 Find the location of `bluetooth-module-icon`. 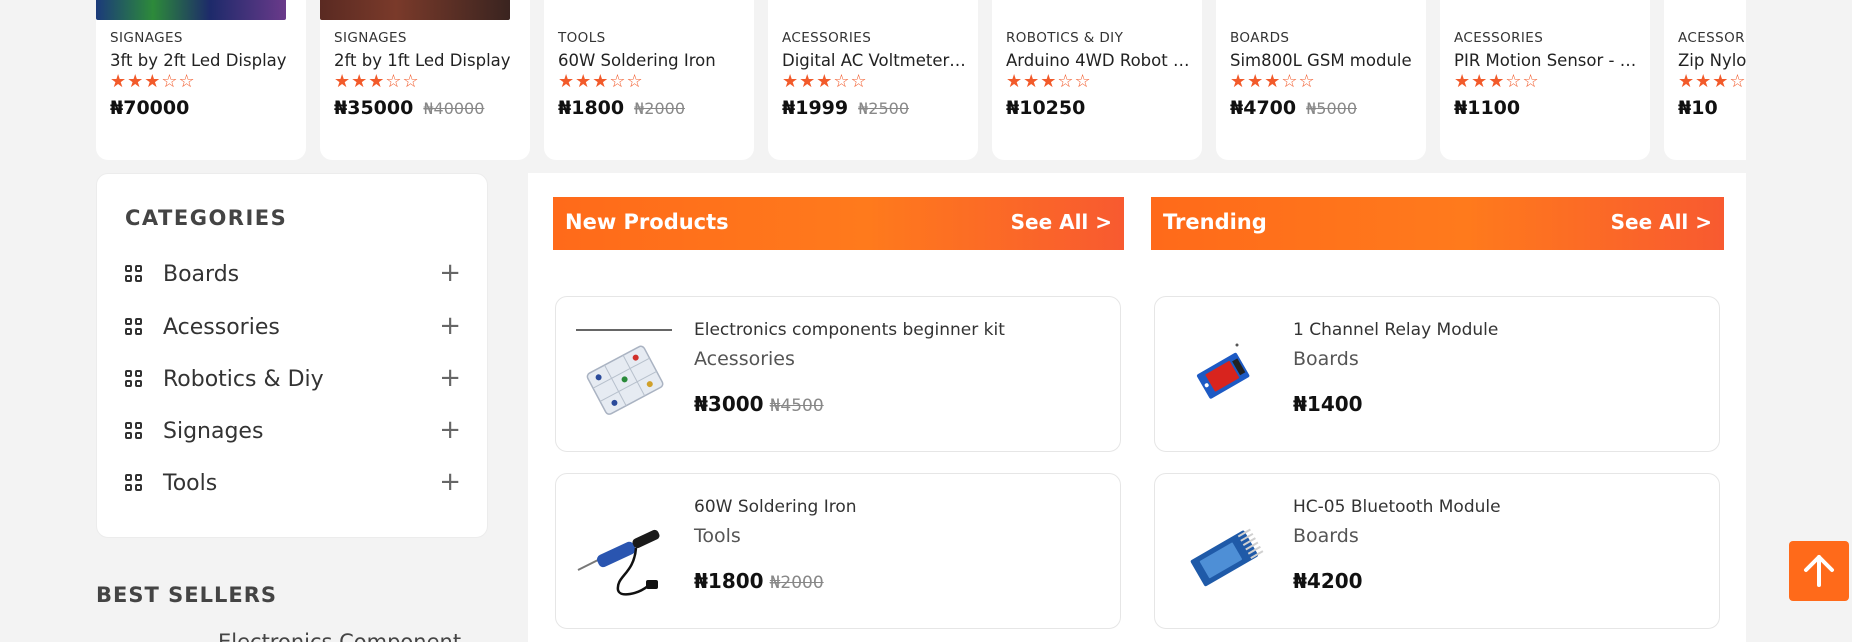

bluetooth-module-icon is located at coordinates (1223, 552).